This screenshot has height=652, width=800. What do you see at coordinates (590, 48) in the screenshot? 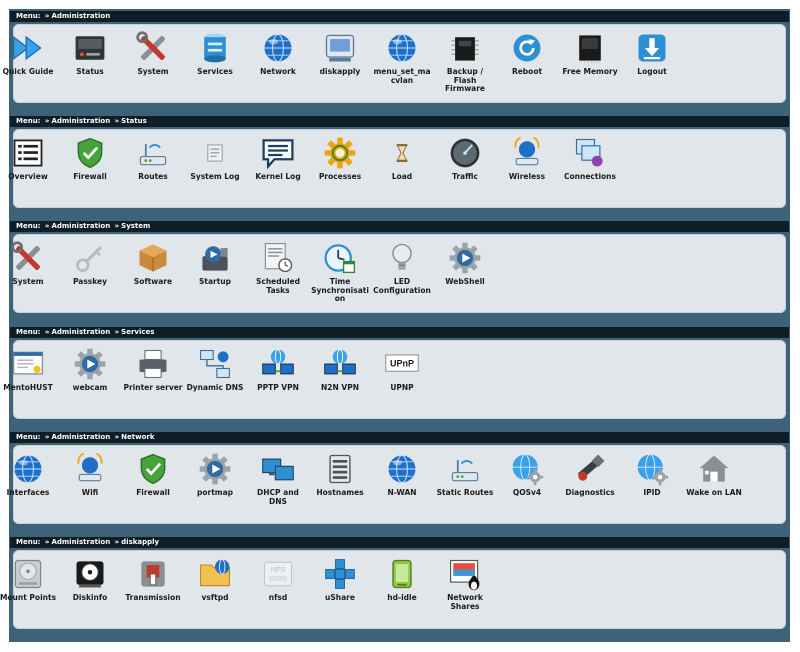
I see `memory-icon` at bounding box center [590, 48].